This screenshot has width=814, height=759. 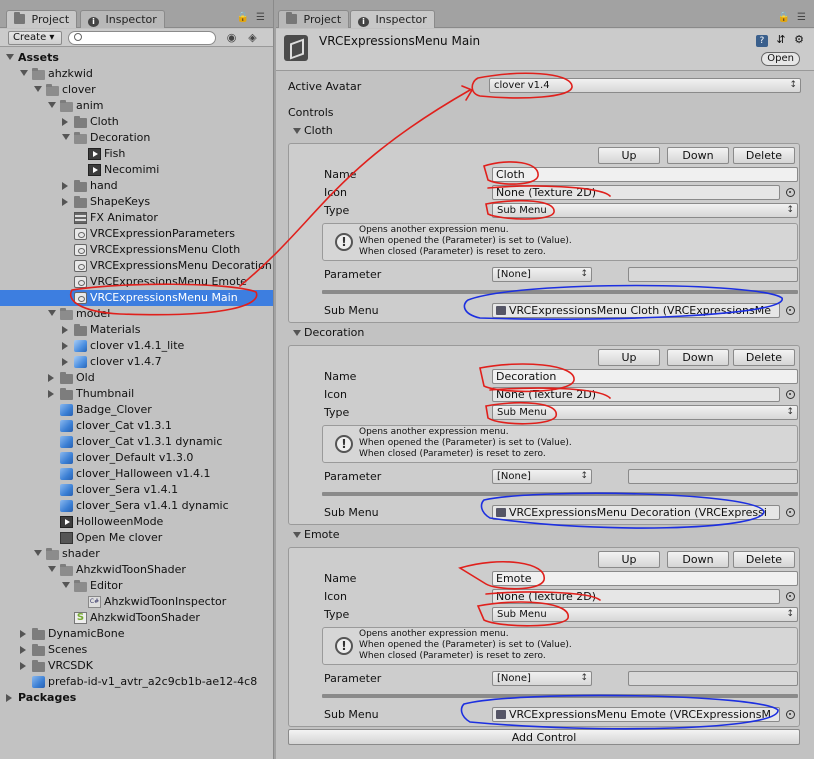 What do you see at coordinates (136, 570) in the screenshot?
I see `tree-item: AhzkwidToonShader` at bounding box center [136, 570].